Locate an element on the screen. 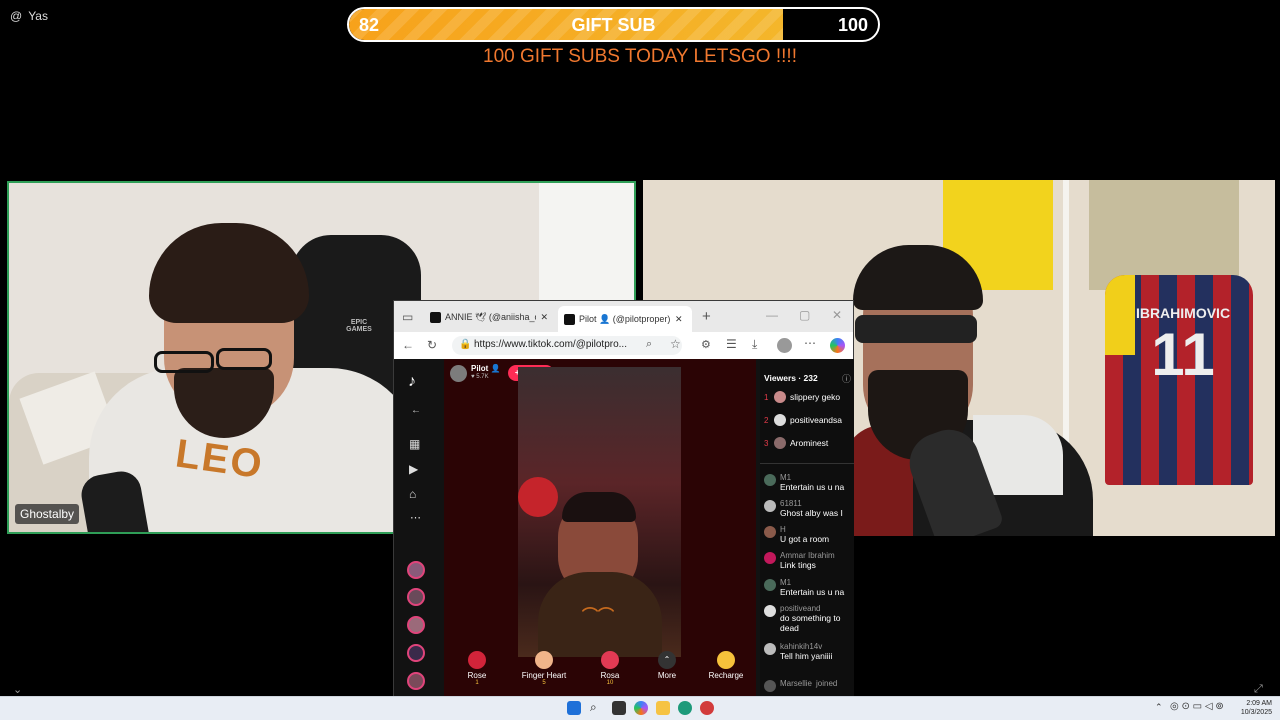 Image resolution: width=1280 pixels, height=720 pixels. home-icon: ⌂ is located at coordinates (412, 494).